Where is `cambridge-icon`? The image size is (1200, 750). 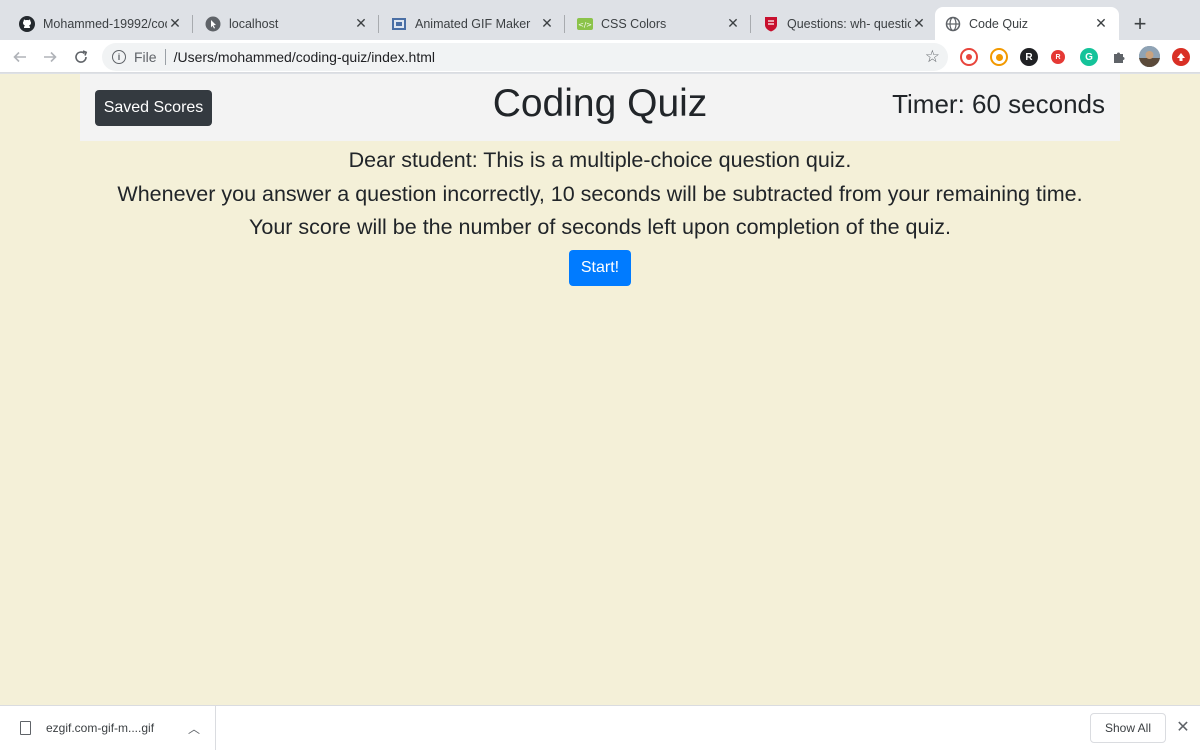 cambridge-icon is located at coordinates (771, 24).